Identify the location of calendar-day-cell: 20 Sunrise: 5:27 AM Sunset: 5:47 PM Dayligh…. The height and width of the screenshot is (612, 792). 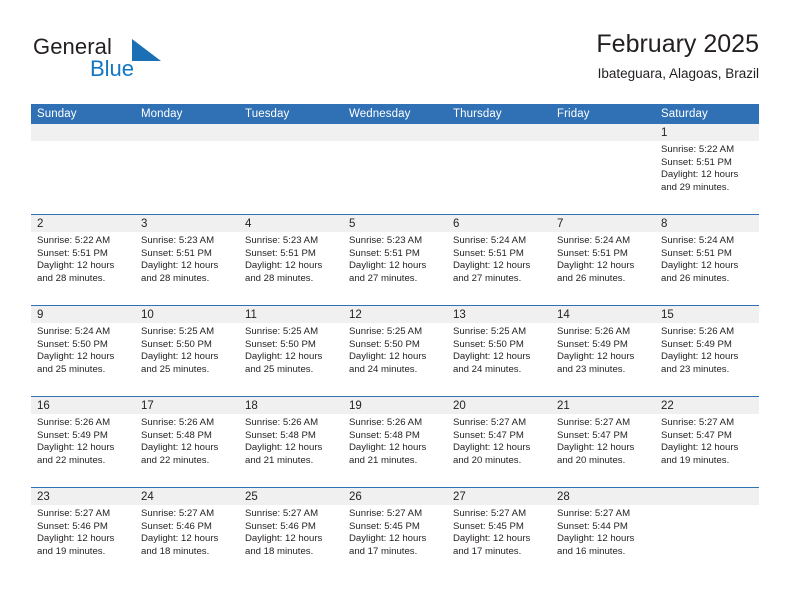
(499, 442).